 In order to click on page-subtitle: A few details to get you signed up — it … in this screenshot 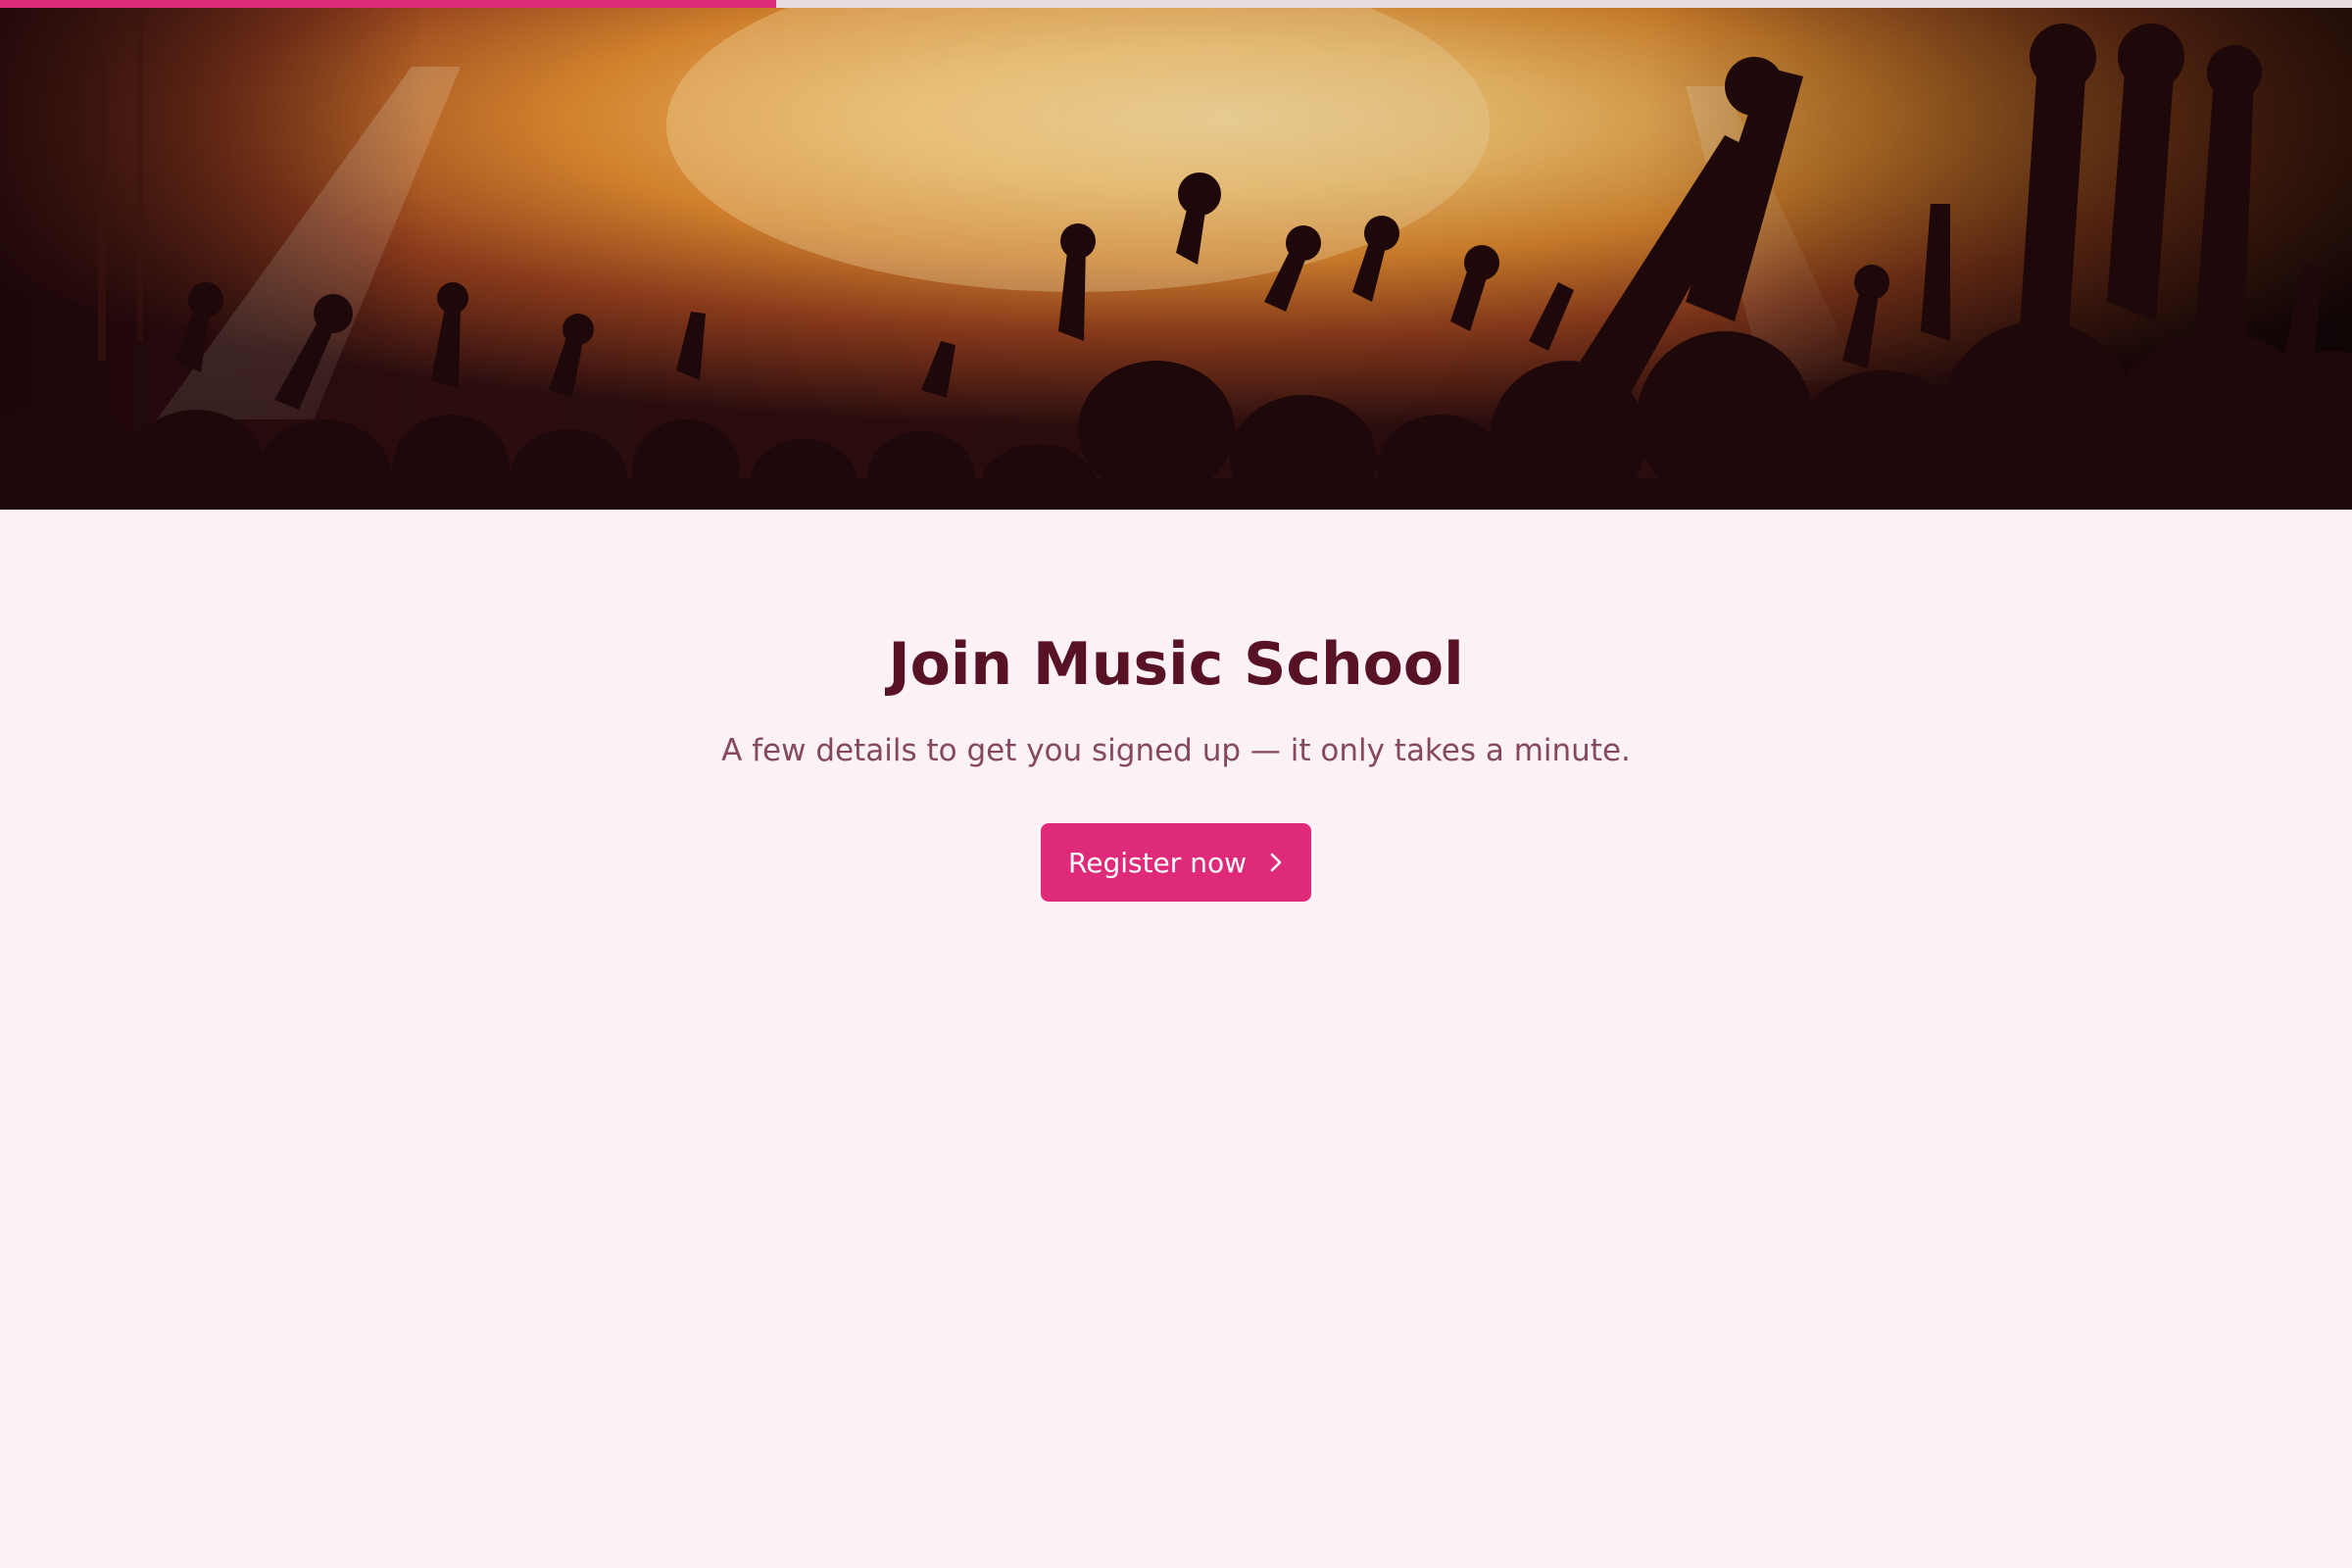, I will do `click(1176, 750)`.